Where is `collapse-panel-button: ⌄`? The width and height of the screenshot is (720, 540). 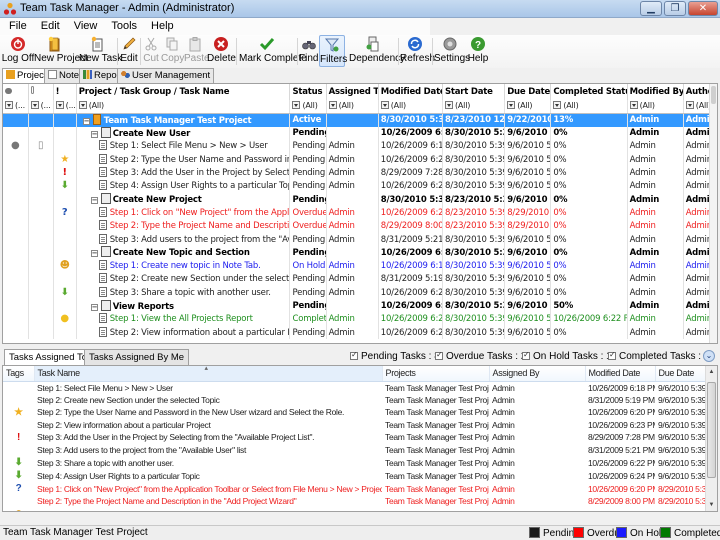
collapse-panel-button: ⌄ is located at coordinates (709, 356).